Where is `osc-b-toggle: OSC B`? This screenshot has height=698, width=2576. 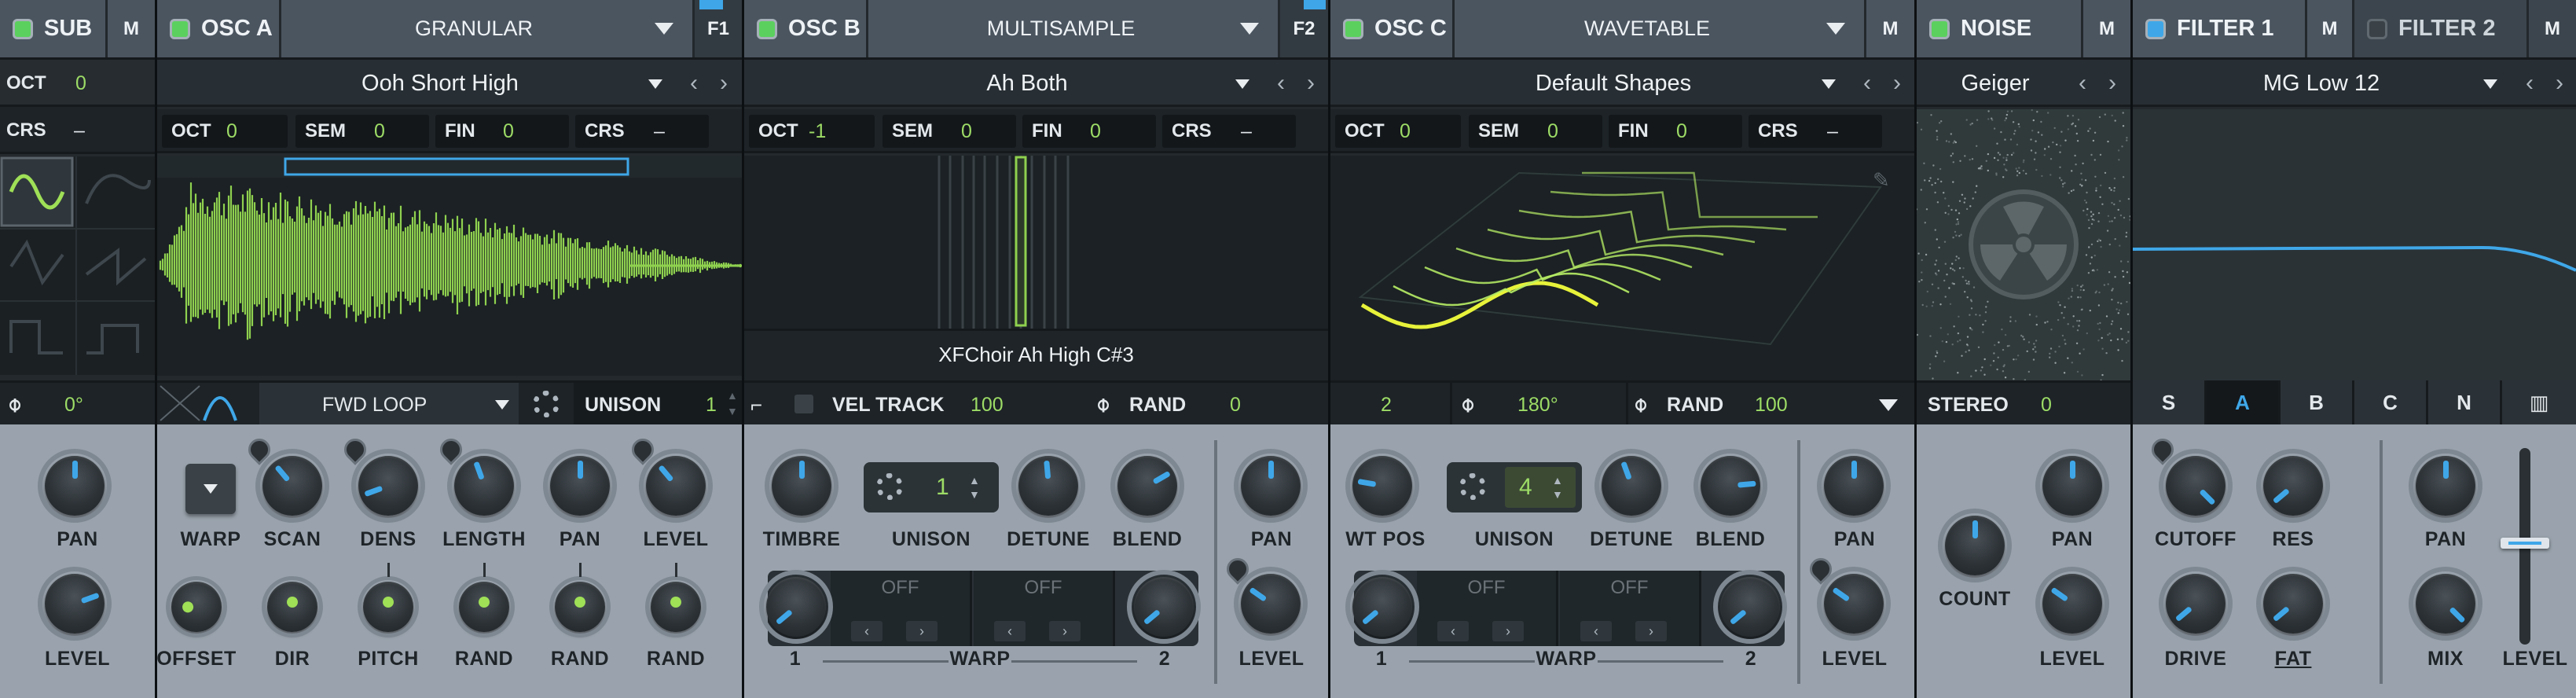
osc-b-toggle: OSC B is located at coordinates (806, 28).